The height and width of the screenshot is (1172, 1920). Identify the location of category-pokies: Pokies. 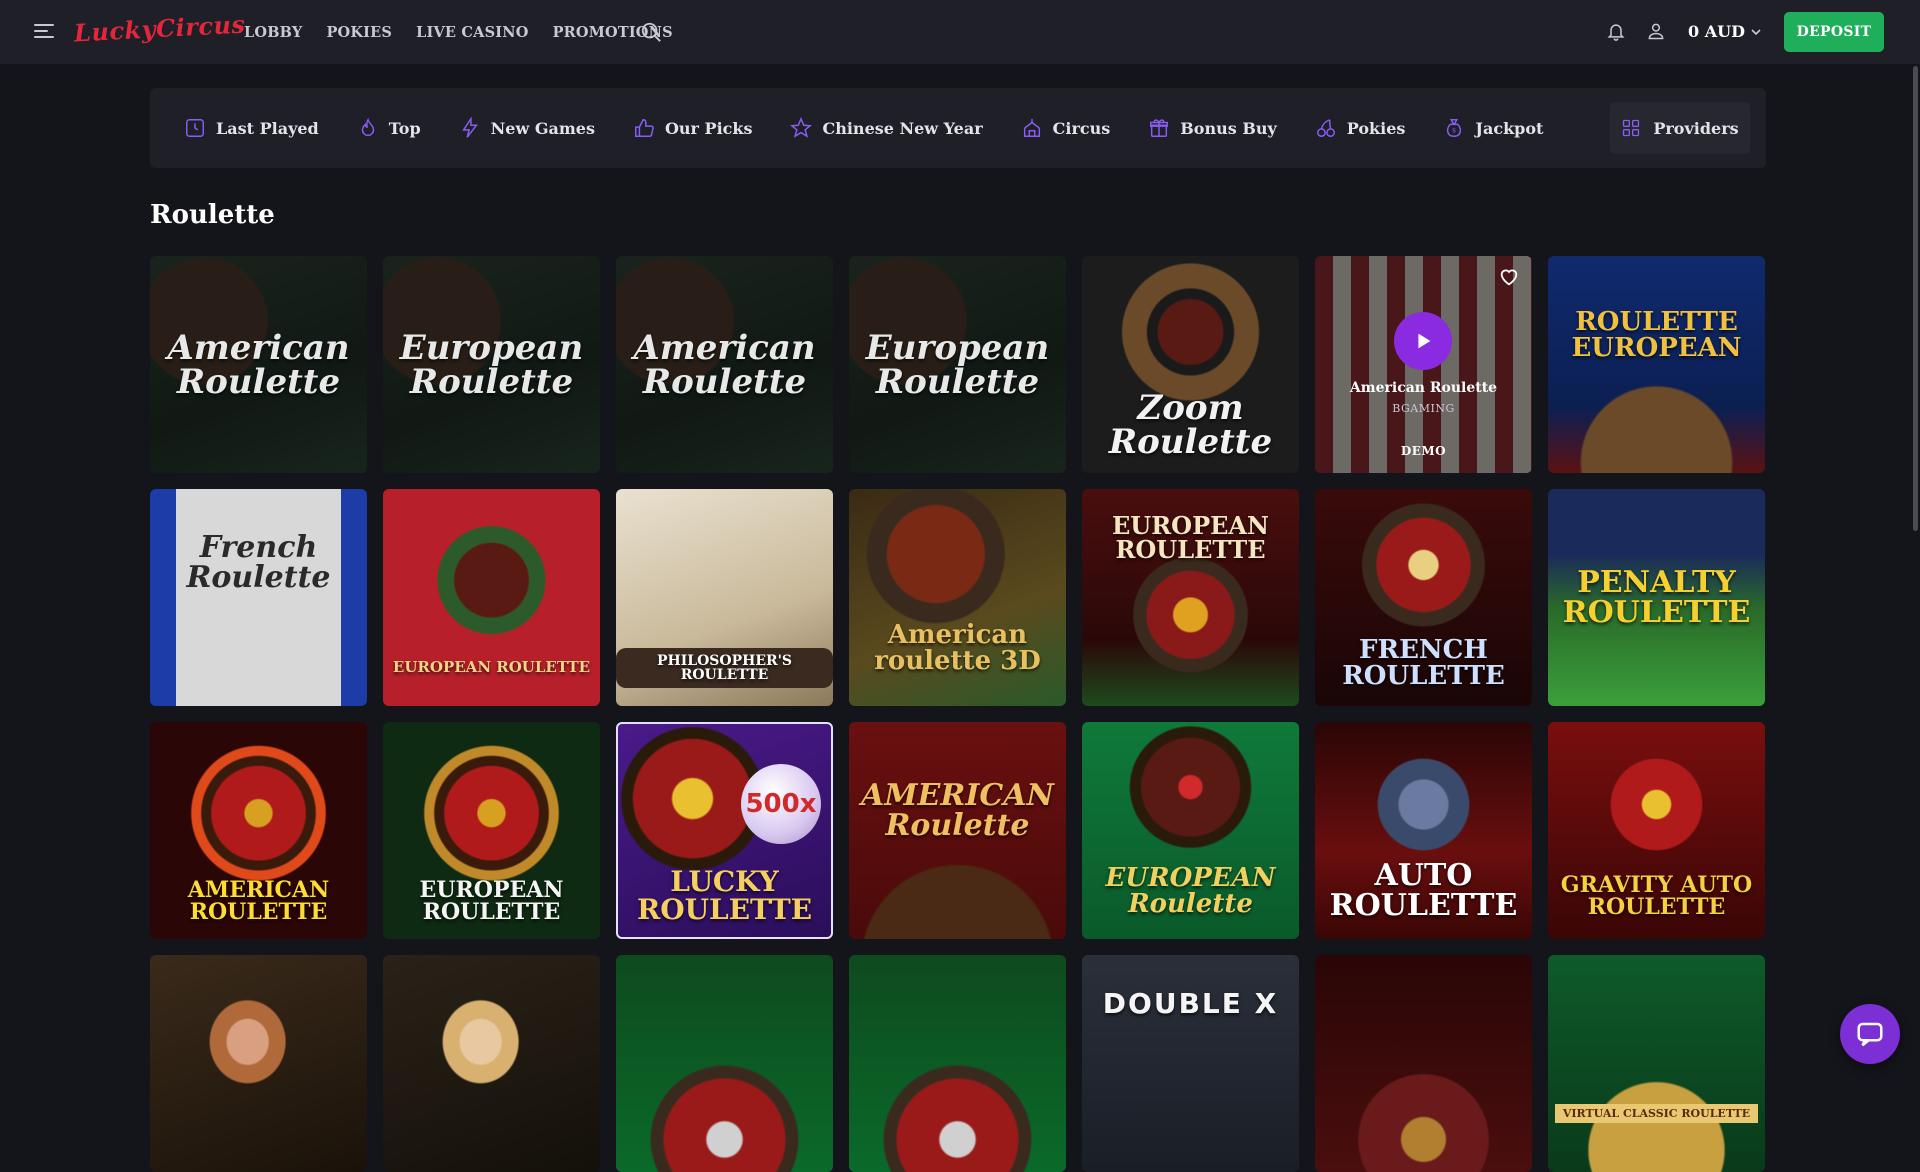
(1360, 128).